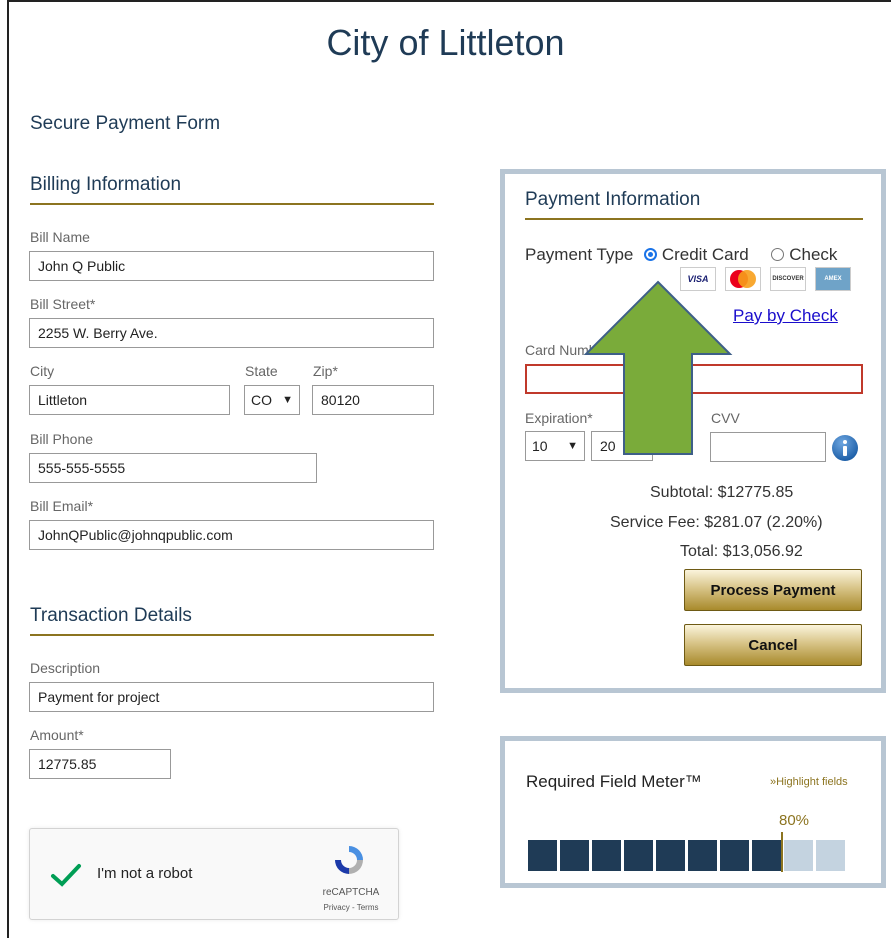 The image size is (891, 938). I want to click on payment-type-label: Payment Type, so click(579, 254).